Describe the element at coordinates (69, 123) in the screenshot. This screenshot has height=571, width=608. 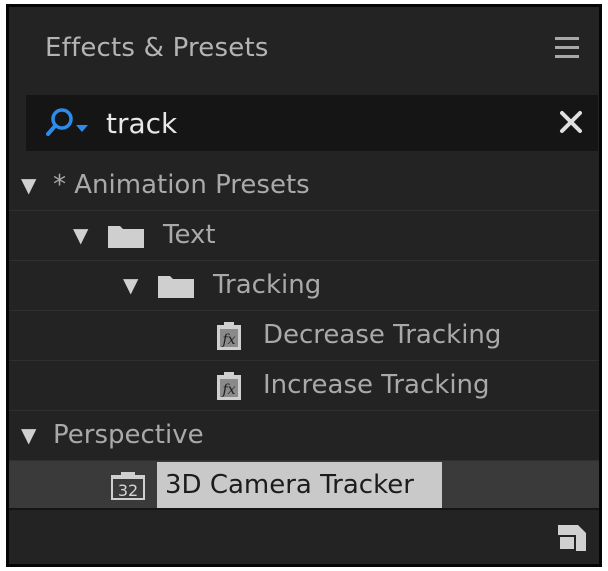
I see `search-dropdown-icon` at that location.